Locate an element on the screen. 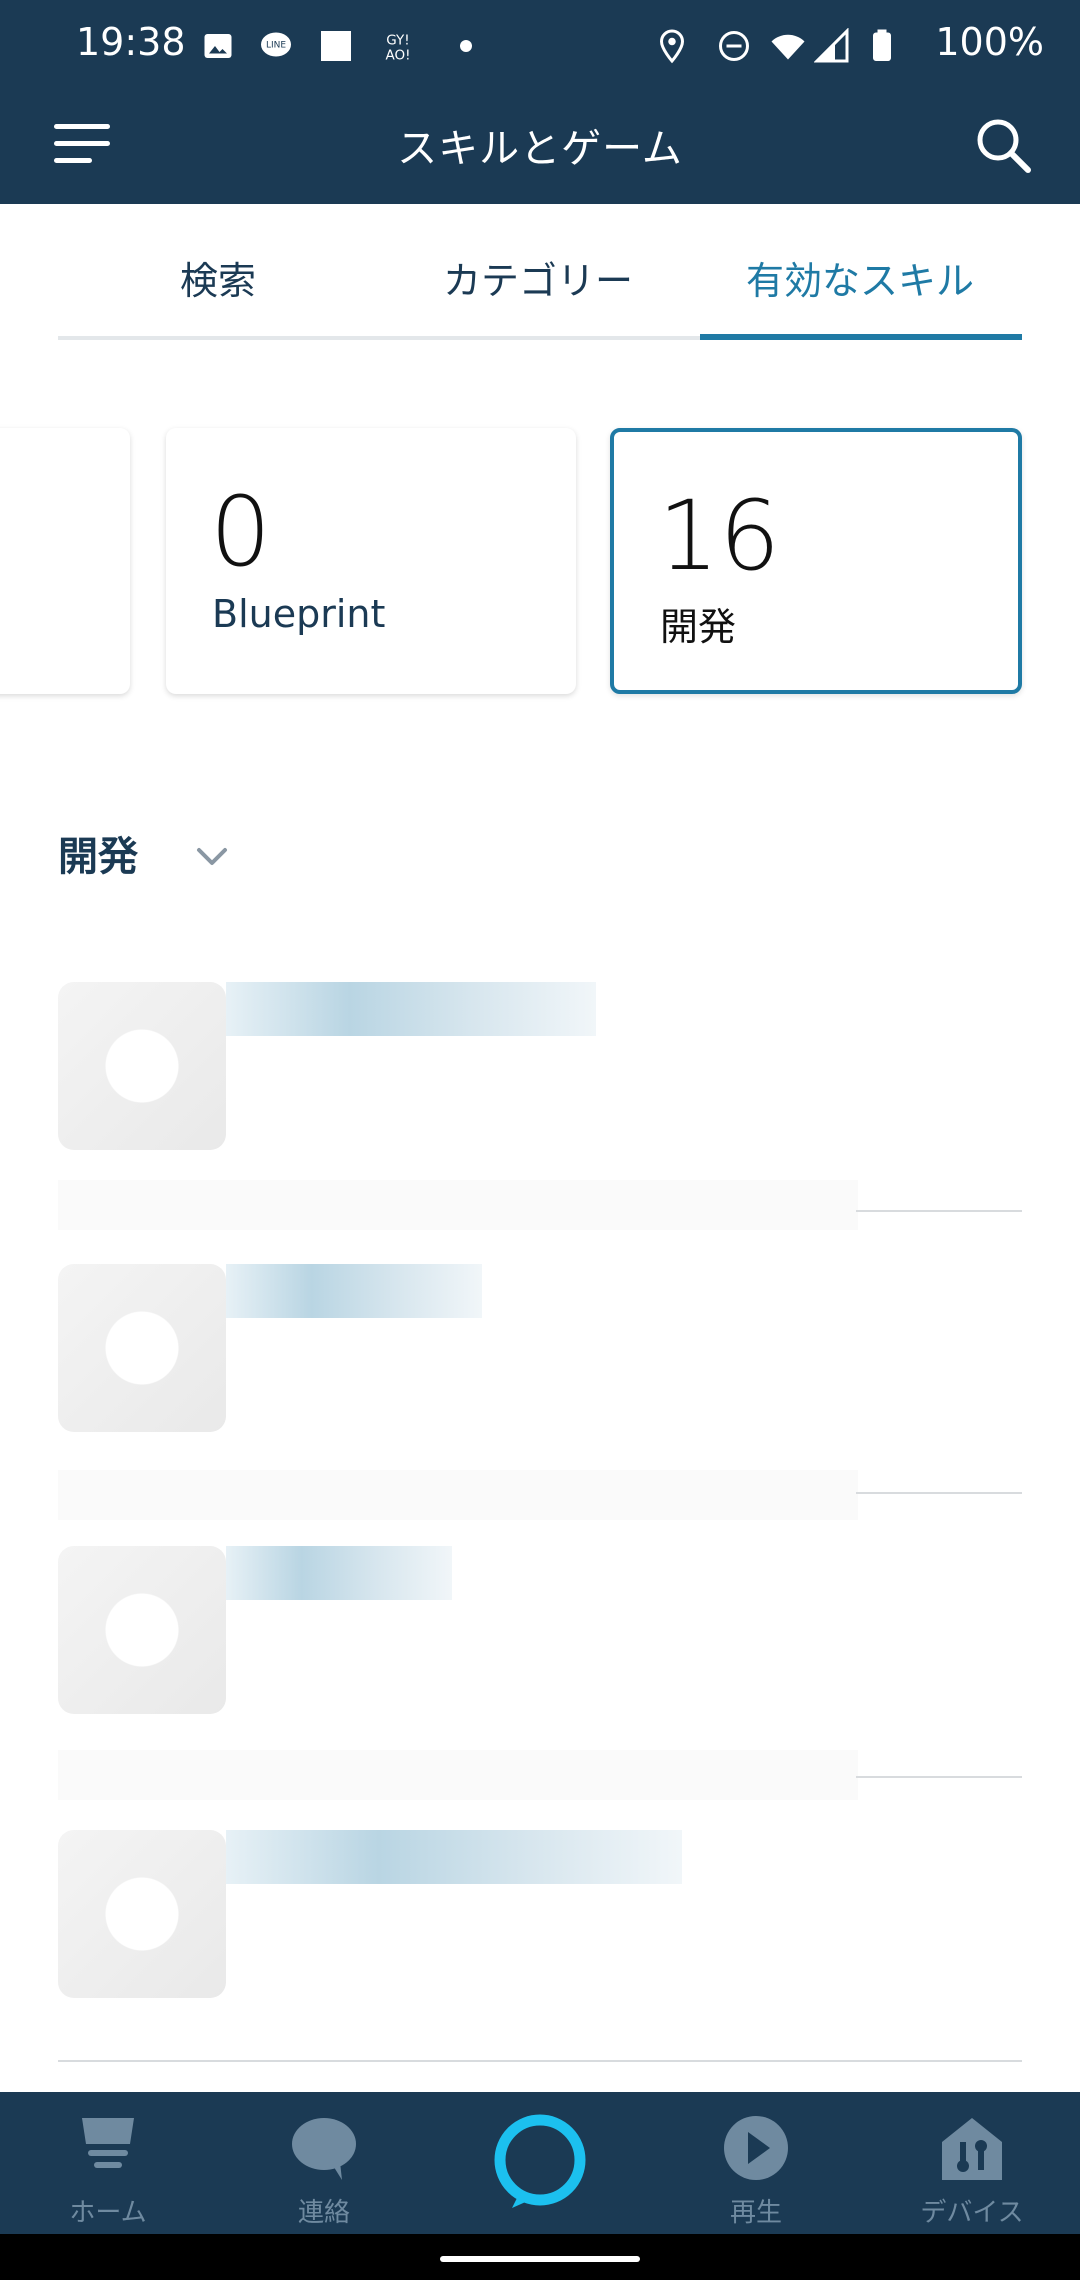 This screenshot has height=2280, width=1080. nav-play: 再生 is located at coordinates (756, 2163).